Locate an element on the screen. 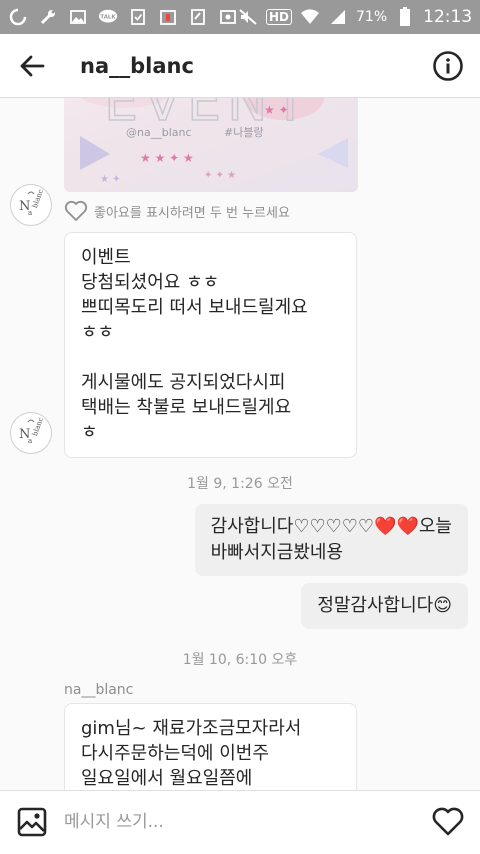 The height and width of the screenshot is (854, 480). arrow-left-icon is located at coordinates (32, 65).